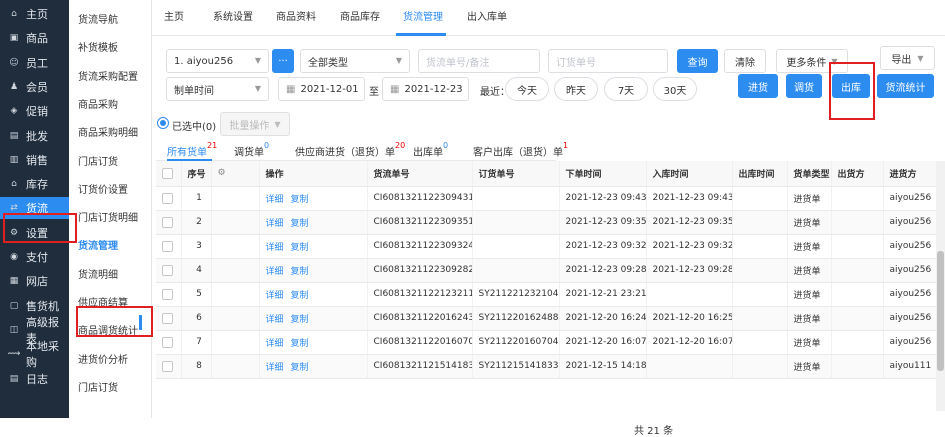  Describe the element at coordinates (34, 208) in the screenshot. I see `sidebar-item-flow: ⇄ 货流` at that location.